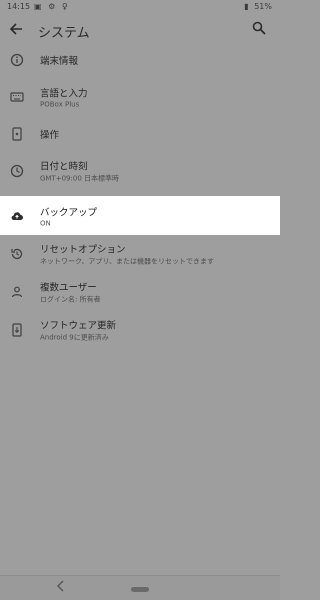 This screenshot has height=600, width=320. What do you see at coordinates (59, 61) in the screenshot?
I see `settings-item-label: 端末情報` at bounding box center [59, 61].